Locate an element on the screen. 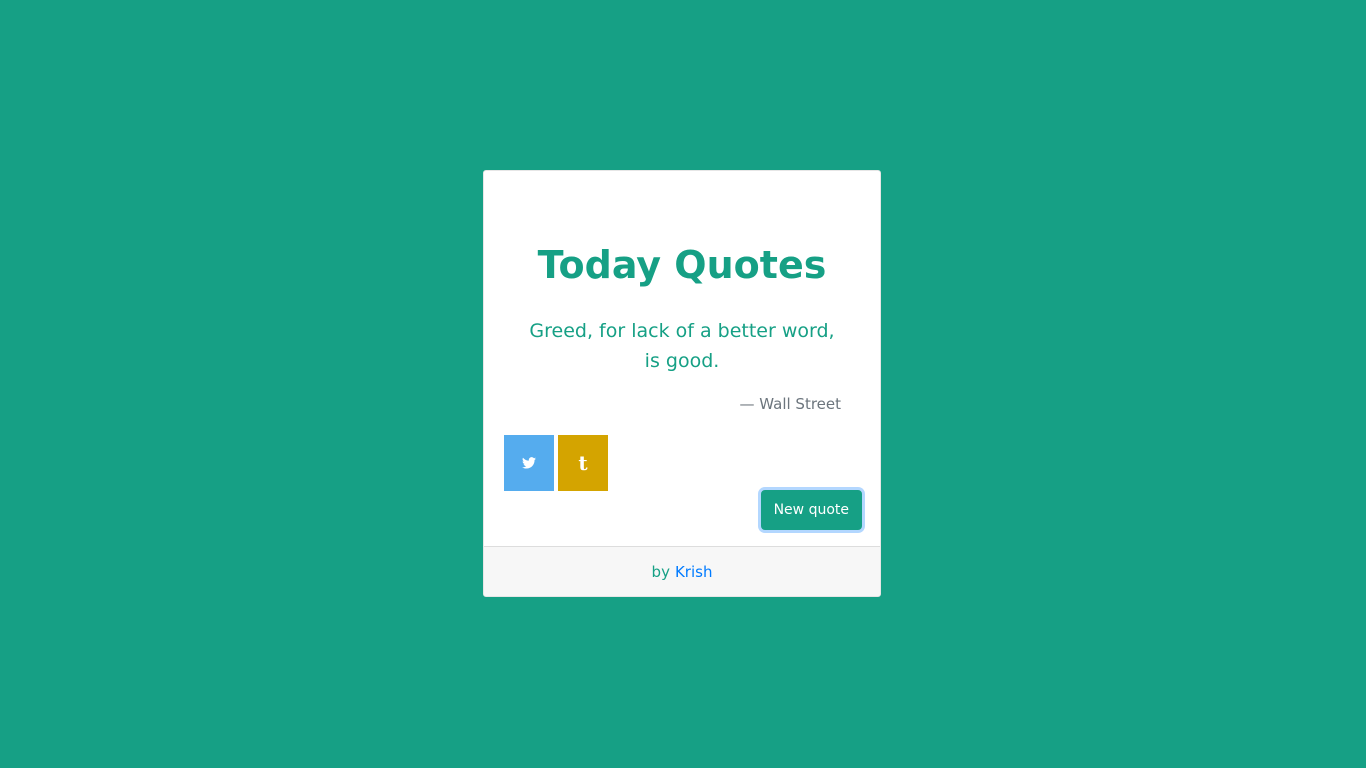 Image resolution: width=1366 pixels, height=768 pixels. tumblr-share-button: t is located at coordinates (583, 463).